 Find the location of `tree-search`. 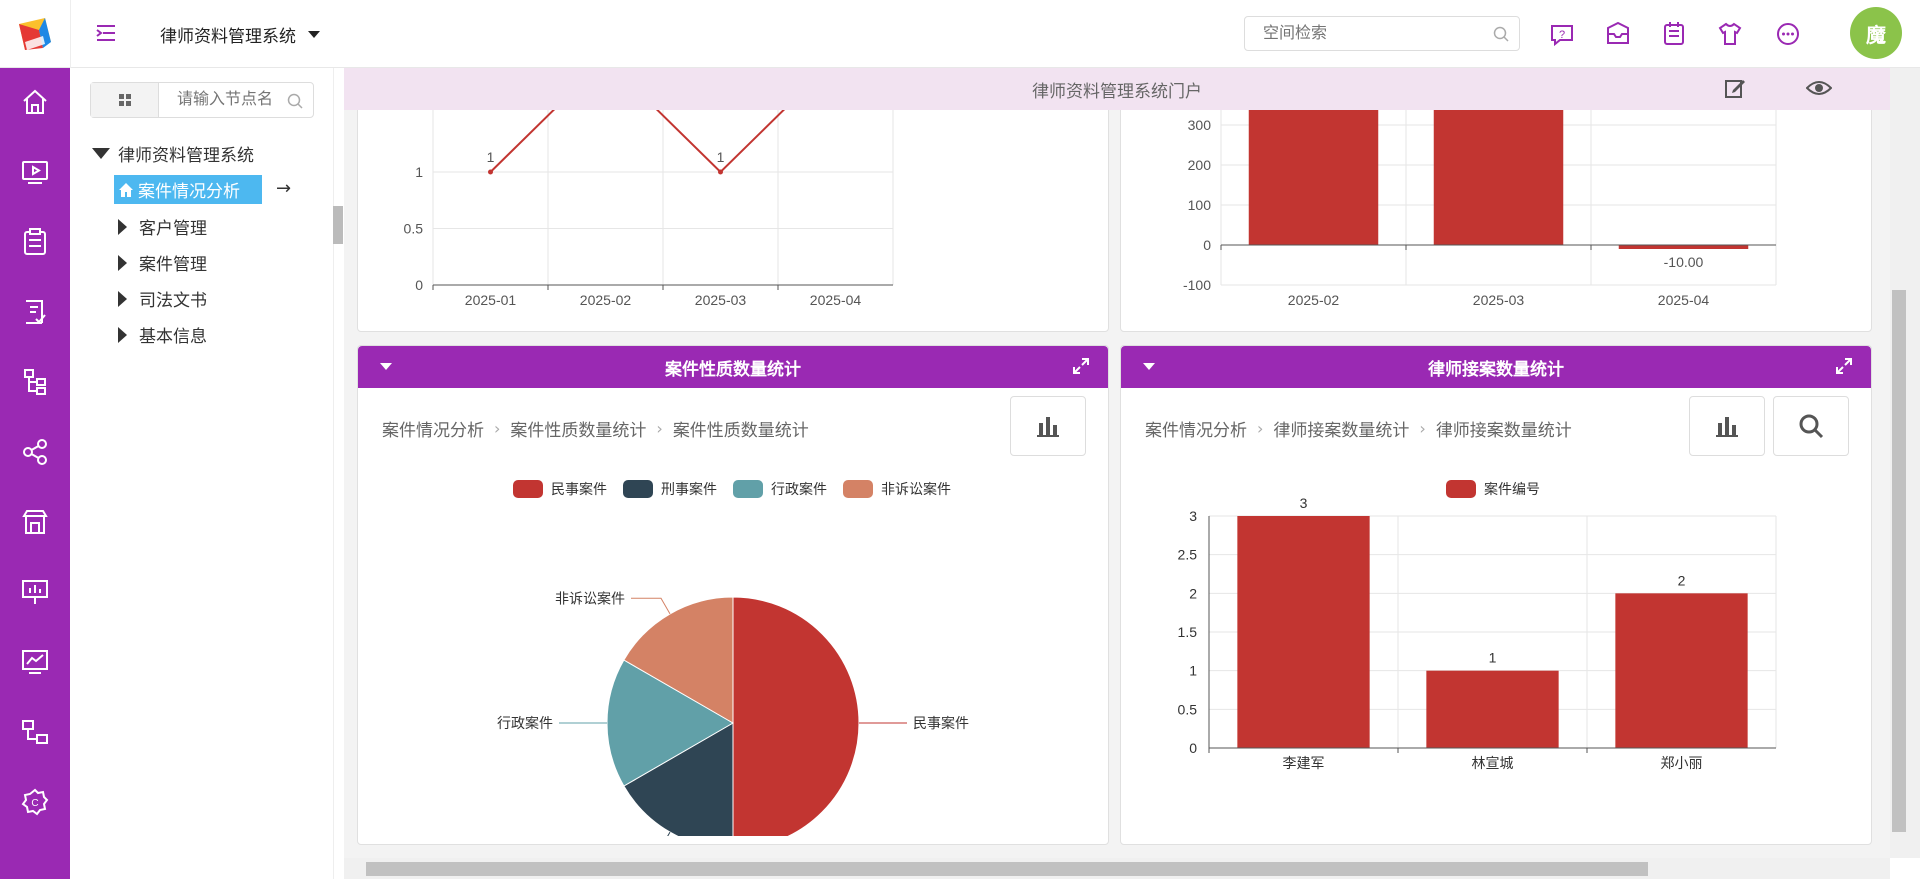

tree-search is located at coordinates (202, 100).